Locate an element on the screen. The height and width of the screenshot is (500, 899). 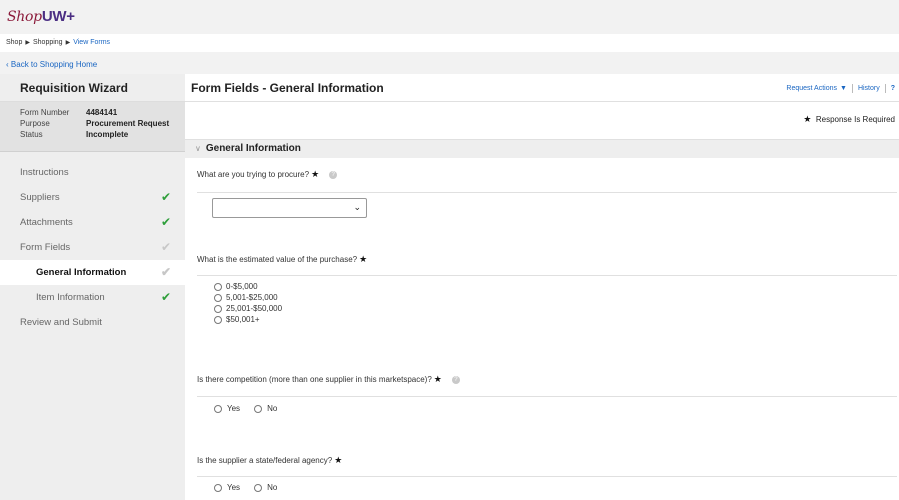
radio-option-50001-plus: $50,001+ is located at coordinates (248, 319).